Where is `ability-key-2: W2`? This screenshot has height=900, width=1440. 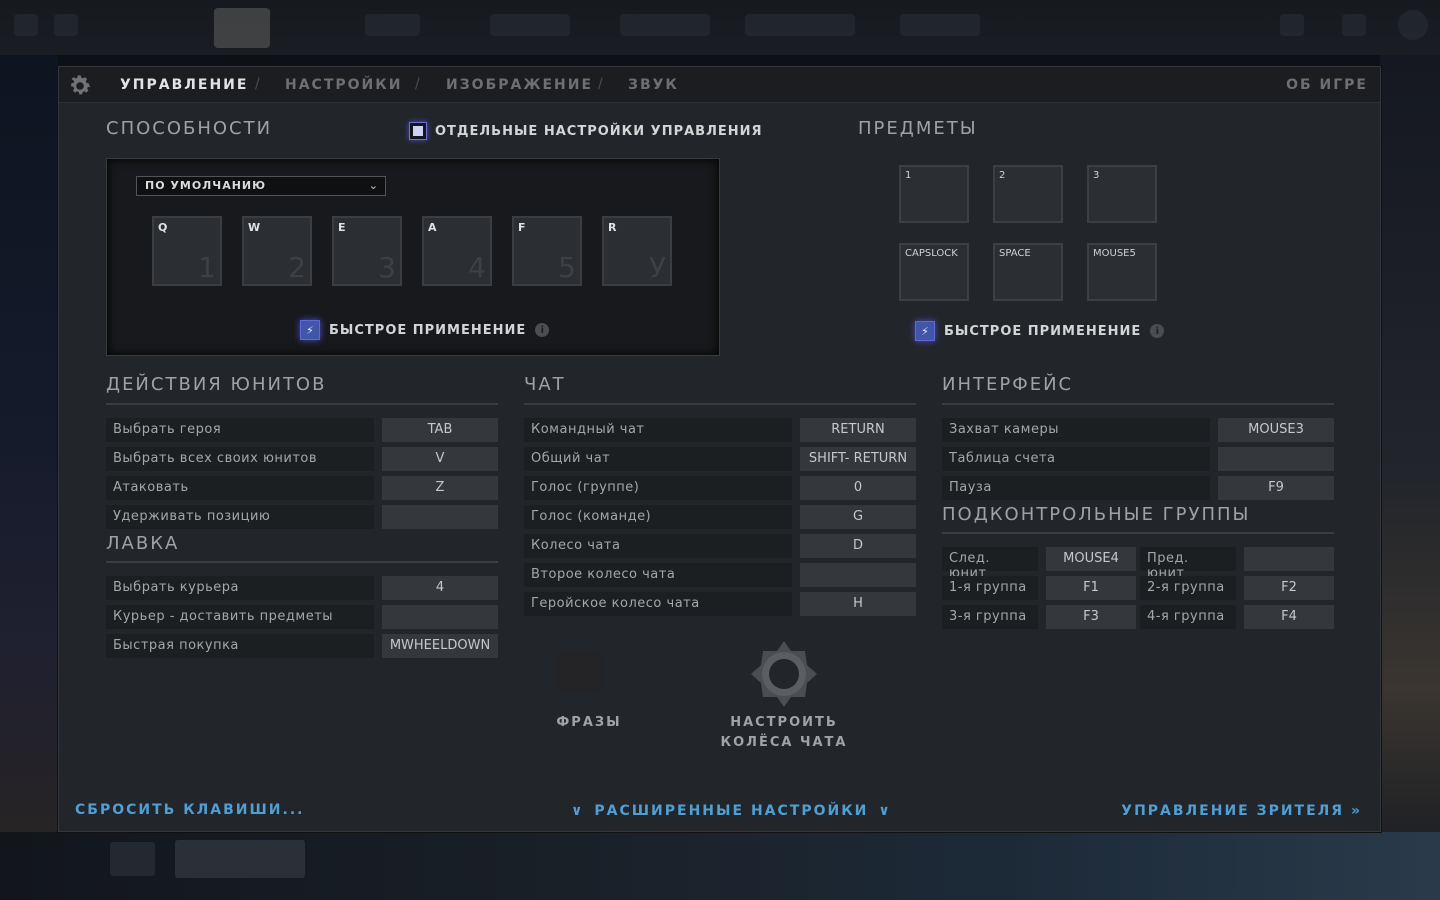 ability-key-2: W2 is located at coordinates (277, 251).